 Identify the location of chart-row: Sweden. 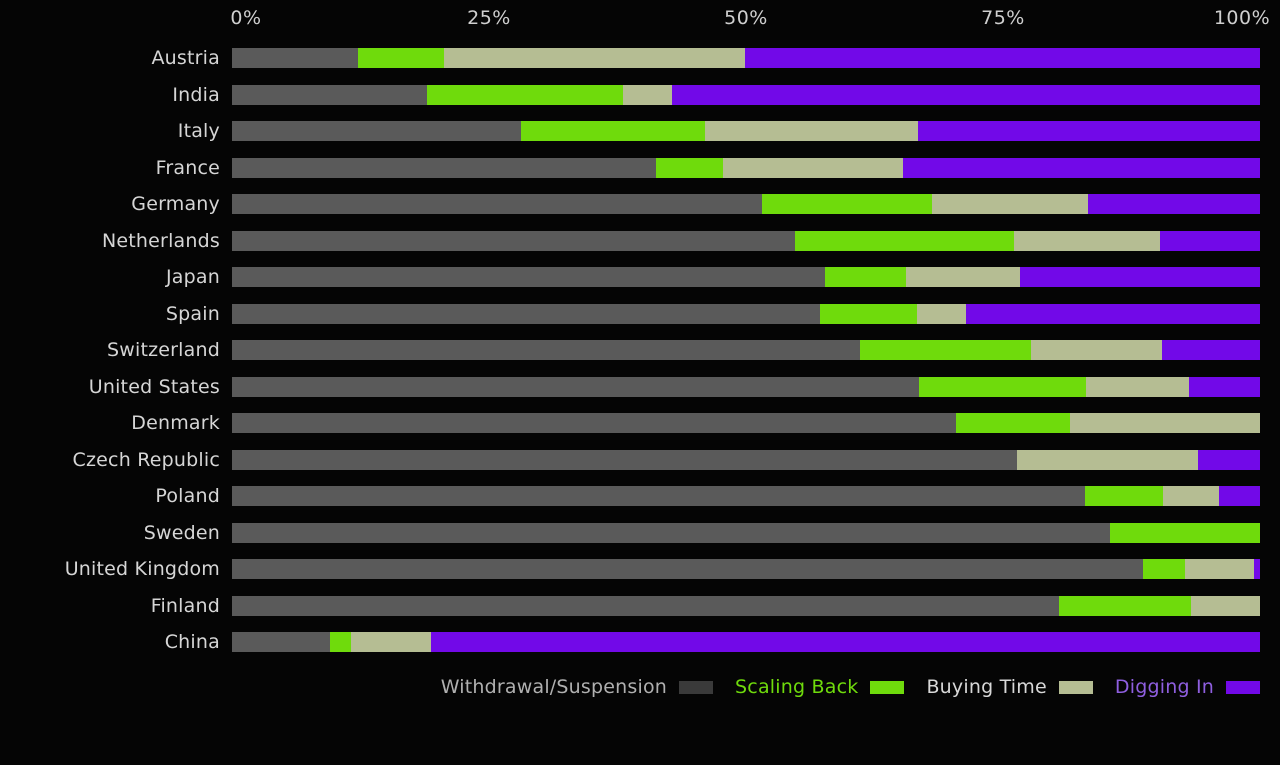
(640, 533).